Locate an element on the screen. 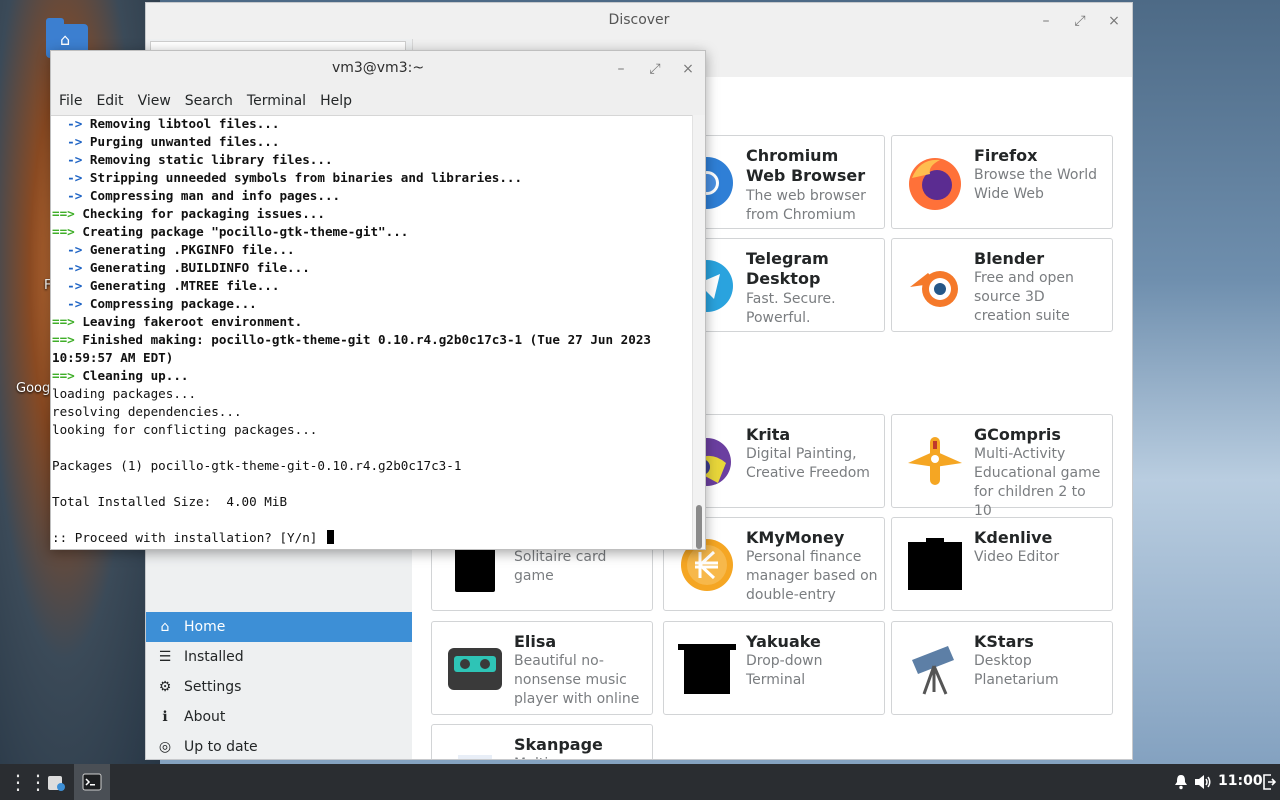  terminal-task-icon is located at coordinates (92, 782).